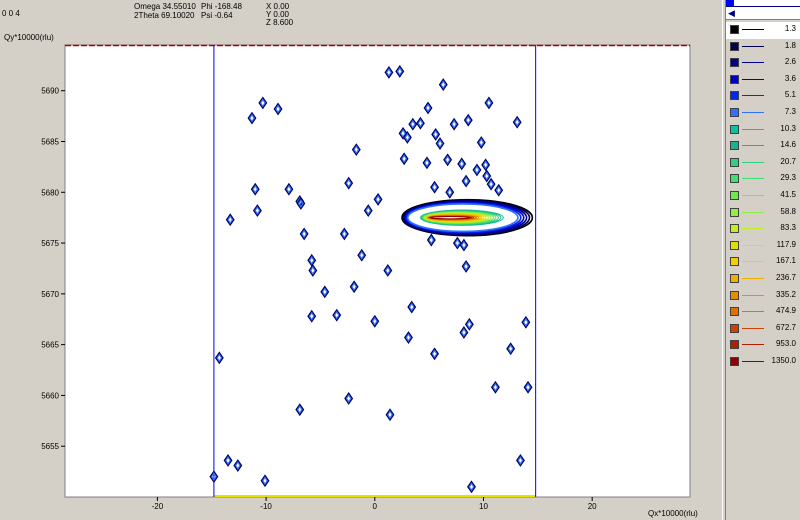  I want to click on legend-item: 1.8, so click(763, 47).